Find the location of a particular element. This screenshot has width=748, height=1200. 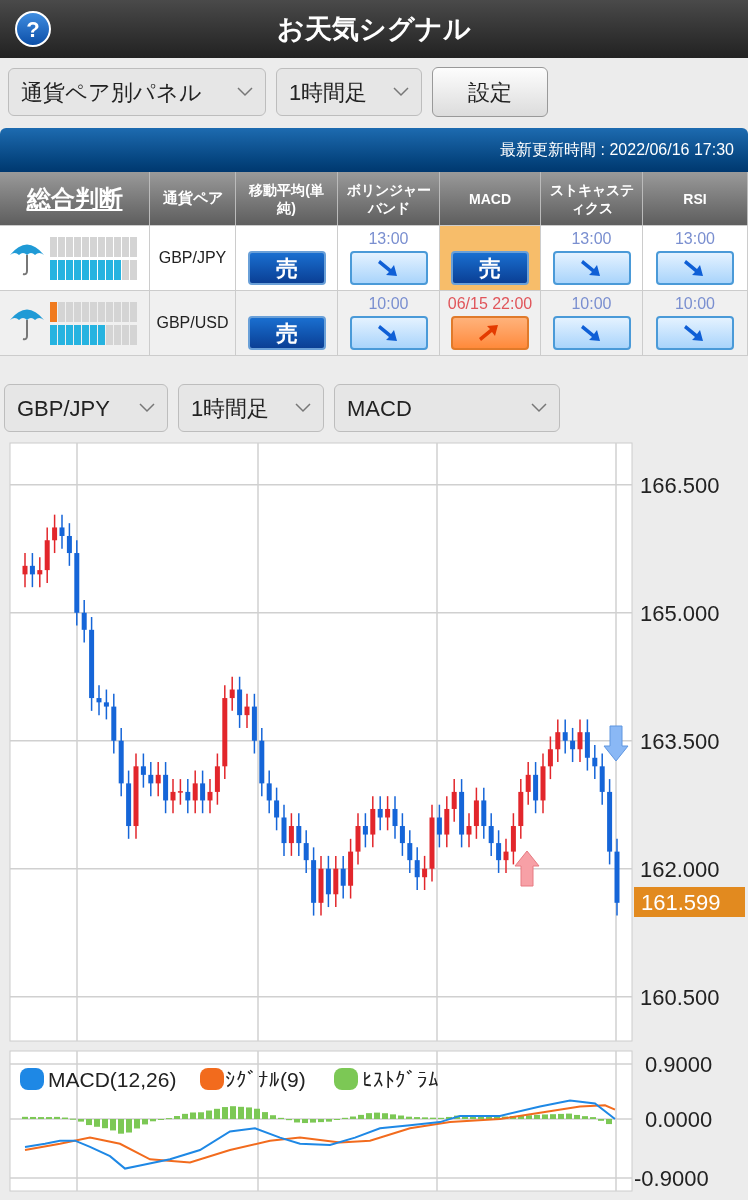

help-button: ? is located at coordinates (33, 29).